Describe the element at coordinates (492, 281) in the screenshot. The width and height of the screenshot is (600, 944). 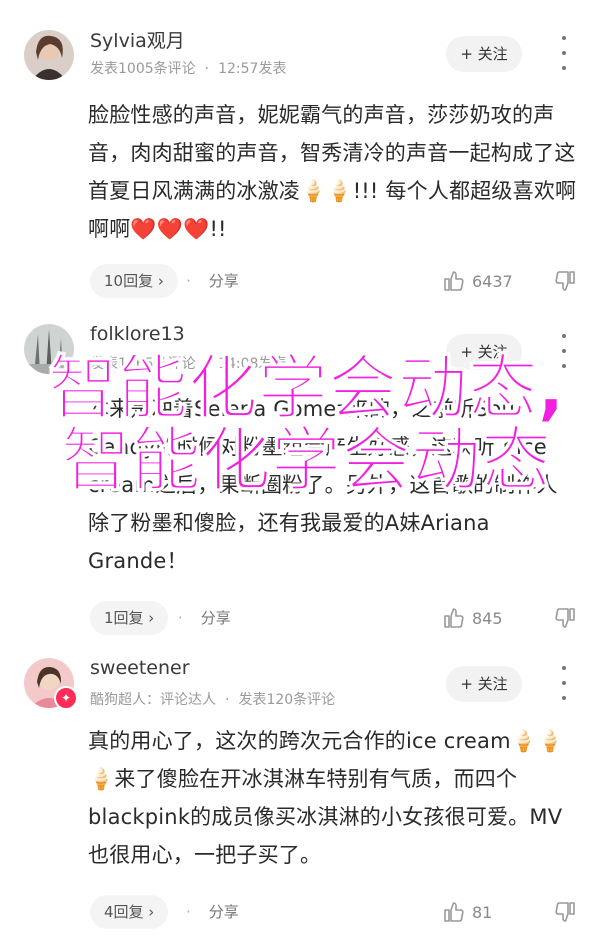
I see `like-count: 6437` at that location.